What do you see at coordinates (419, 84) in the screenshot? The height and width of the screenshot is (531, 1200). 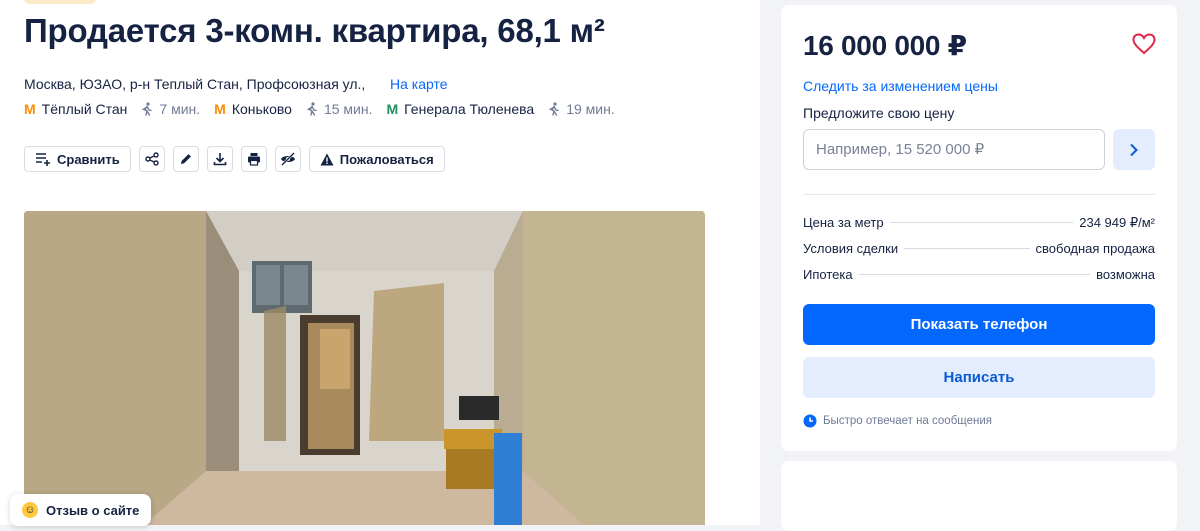 I see `map-link: На карте` at bounding box center [419, 84].